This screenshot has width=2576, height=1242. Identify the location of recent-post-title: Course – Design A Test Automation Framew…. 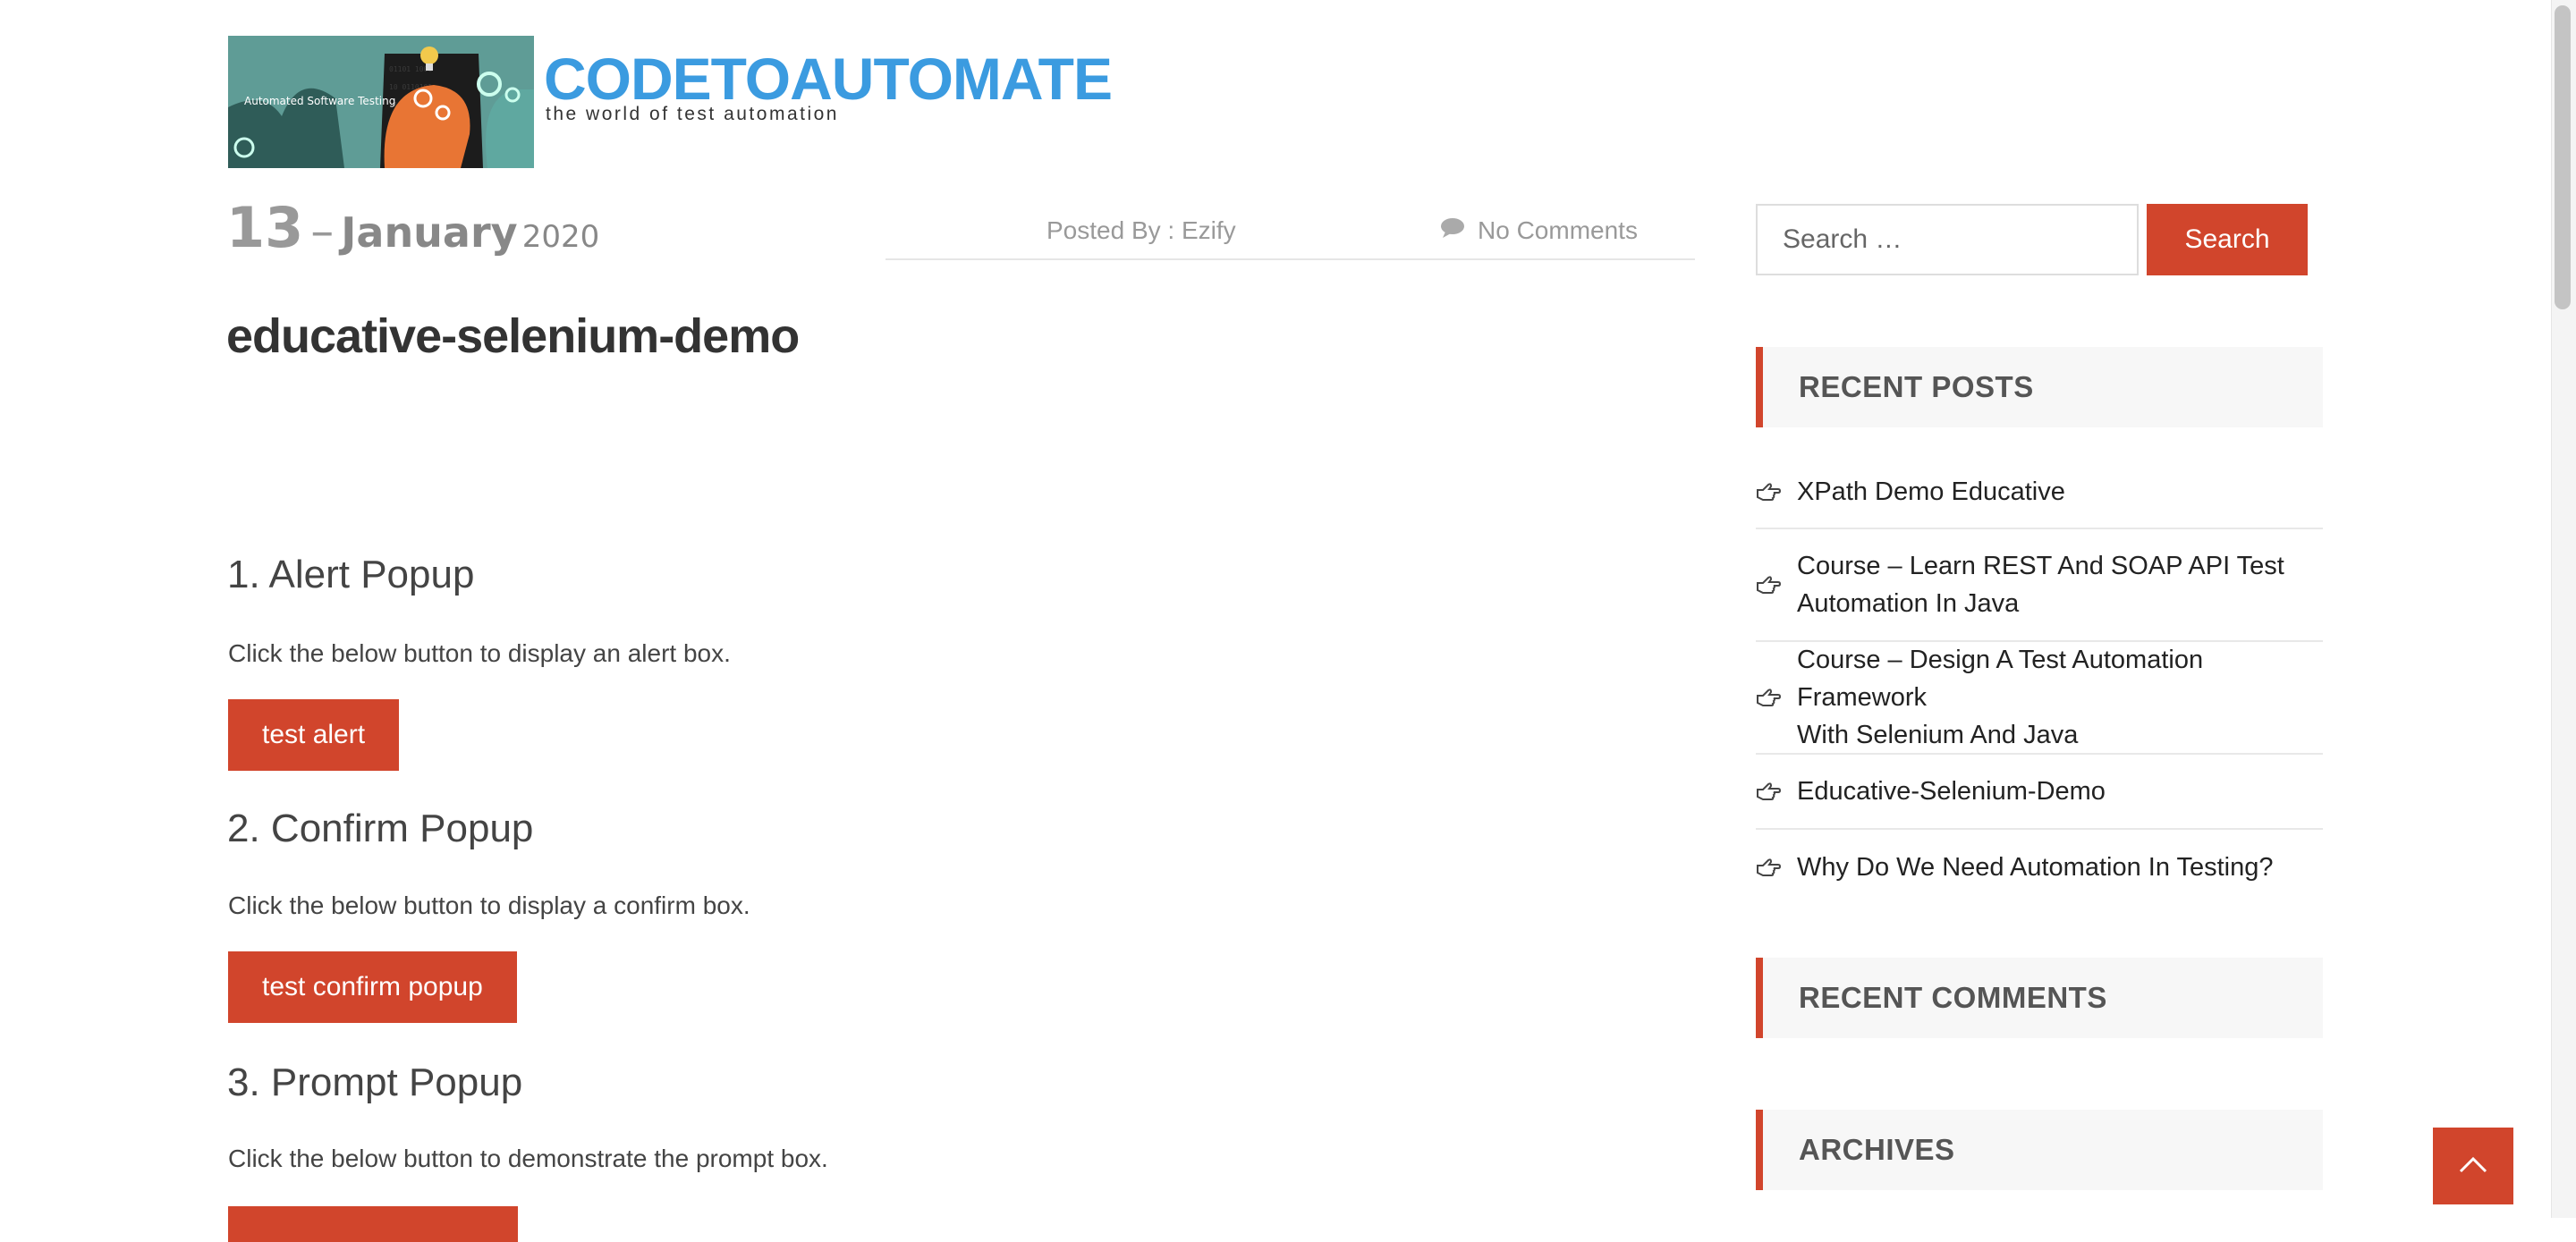
(2060, 698).